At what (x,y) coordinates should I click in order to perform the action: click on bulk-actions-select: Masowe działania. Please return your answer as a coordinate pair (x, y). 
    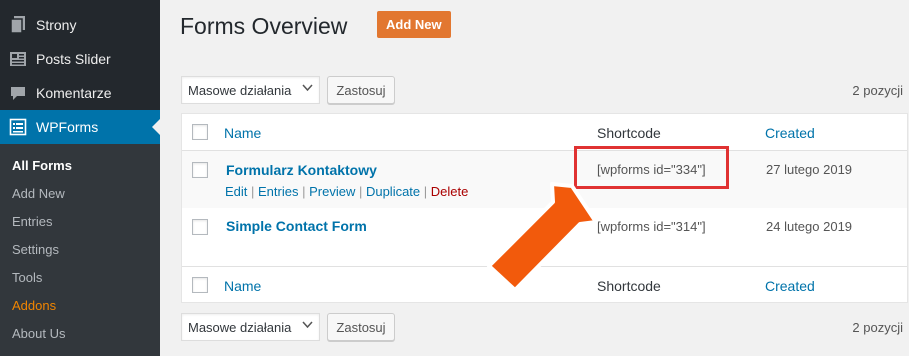
    Looking at the image, I should click on (250, 90).